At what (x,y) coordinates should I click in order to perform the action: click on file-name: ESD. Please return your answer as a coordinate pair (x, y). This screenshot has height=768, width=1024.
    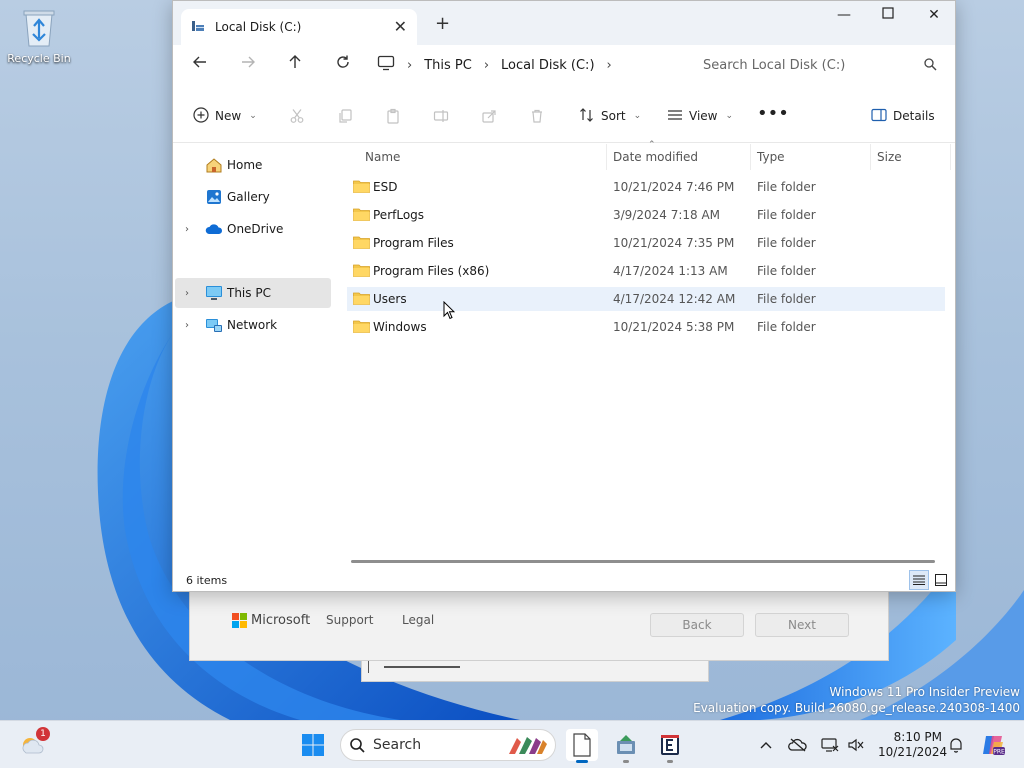
    Looking at the image, I should click on (385, 187).